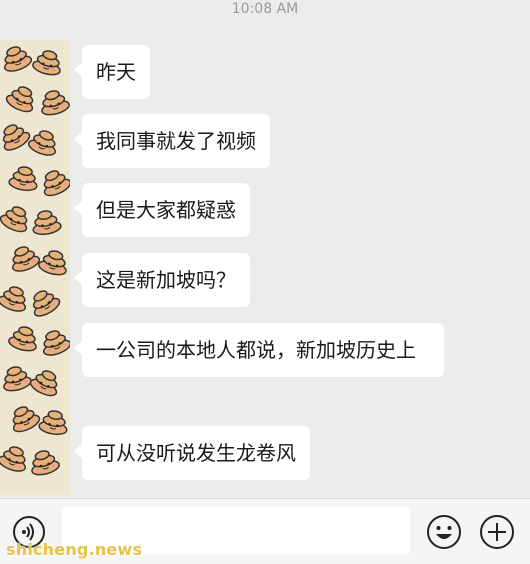 The image size is (530, 564). Describe the element at coordinates (497, 532) in the screenshot. I see `plus-icon` at that location.